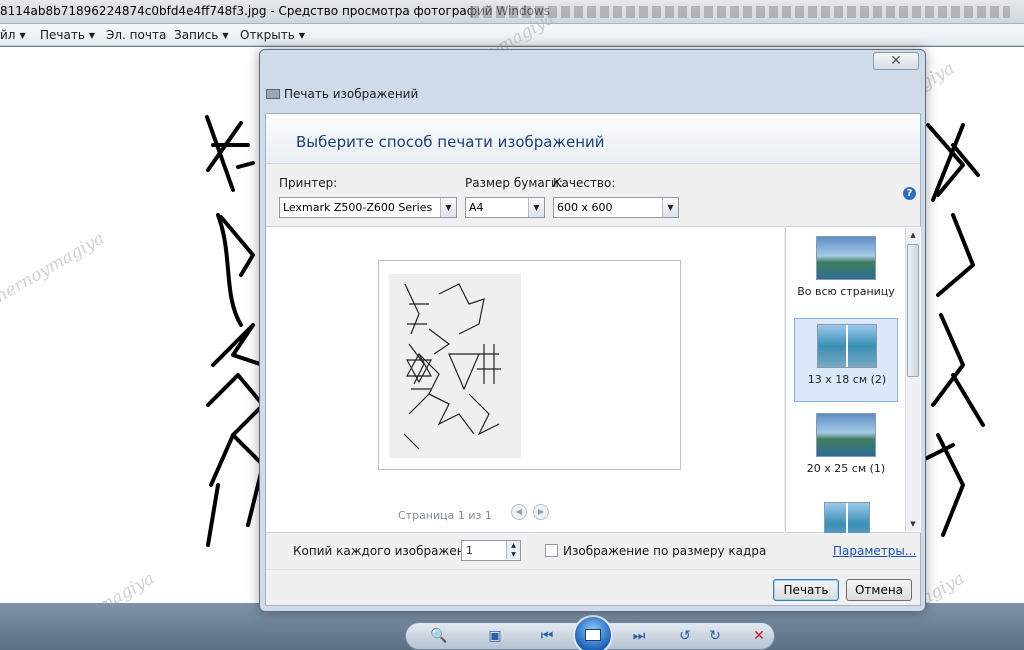 Image resolution: width=1024 pixels, height=650 pixels. What do you see at coordinates (273, 94) in the screenshot?
I see `printer-icon` at bounding box center [273, 94].